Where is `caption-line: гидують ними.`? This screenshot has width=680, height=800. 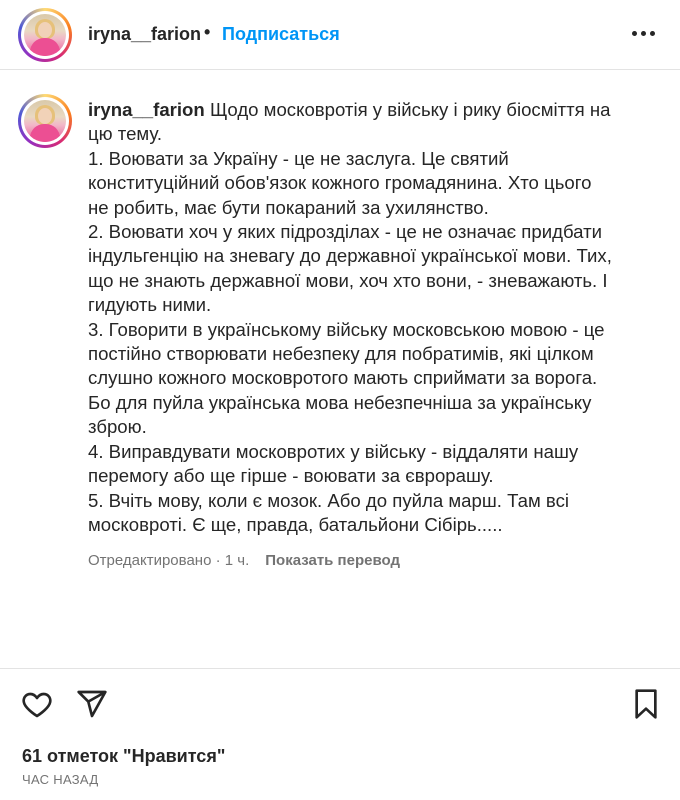
caption-line: гидують ними. is located at coordinates (150, 305).